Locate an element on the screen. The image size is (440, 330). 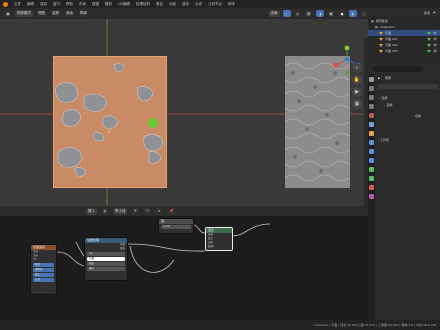
texcoord-output-reflection: 反射 is located at coordinates (43, 280).